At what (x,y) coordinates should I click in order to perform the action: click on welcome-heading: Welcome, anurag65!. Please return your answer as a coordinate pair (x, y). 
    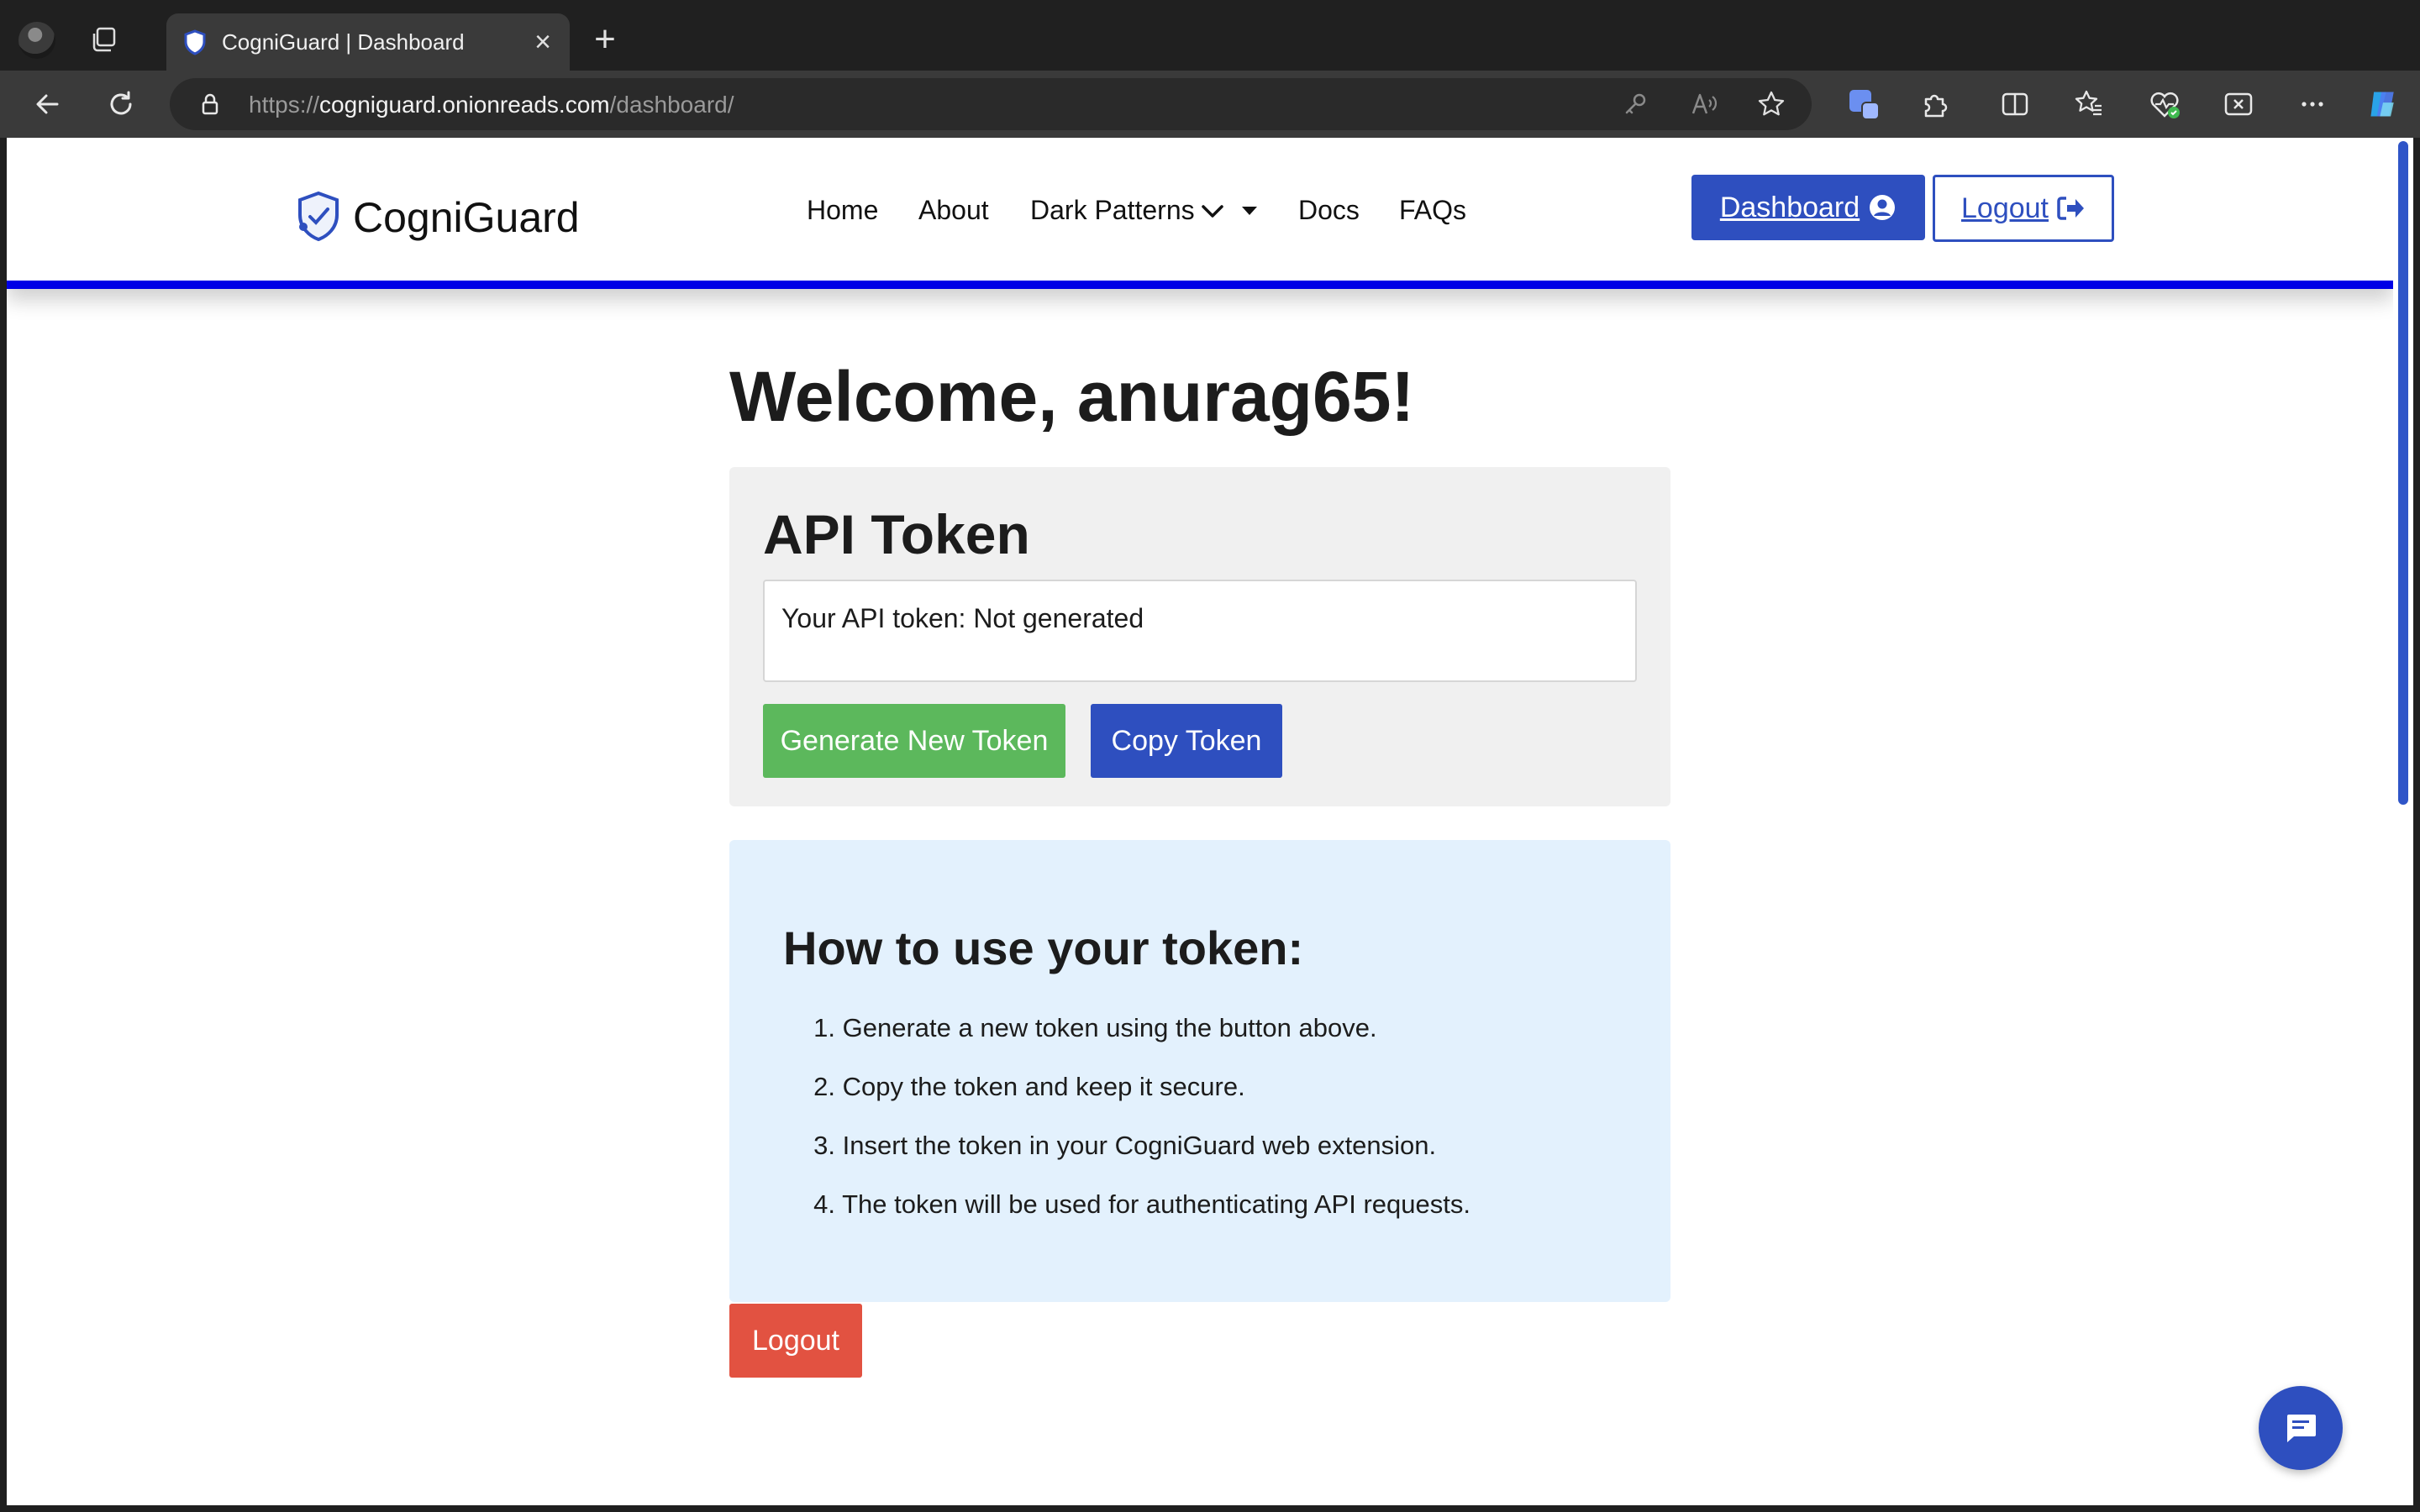
    Looking at the image, I should click on (1072, 396).